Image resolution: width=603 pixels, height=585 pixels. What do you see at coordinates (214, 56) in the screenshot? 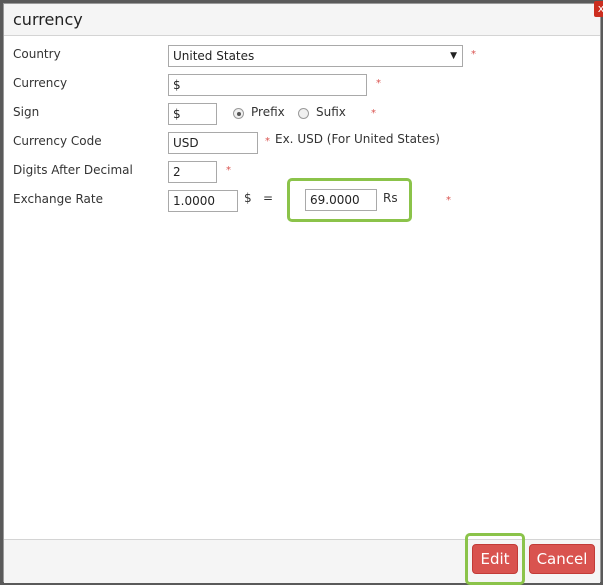
I see `country-select-value: United States` at bounding box center [214, 56].